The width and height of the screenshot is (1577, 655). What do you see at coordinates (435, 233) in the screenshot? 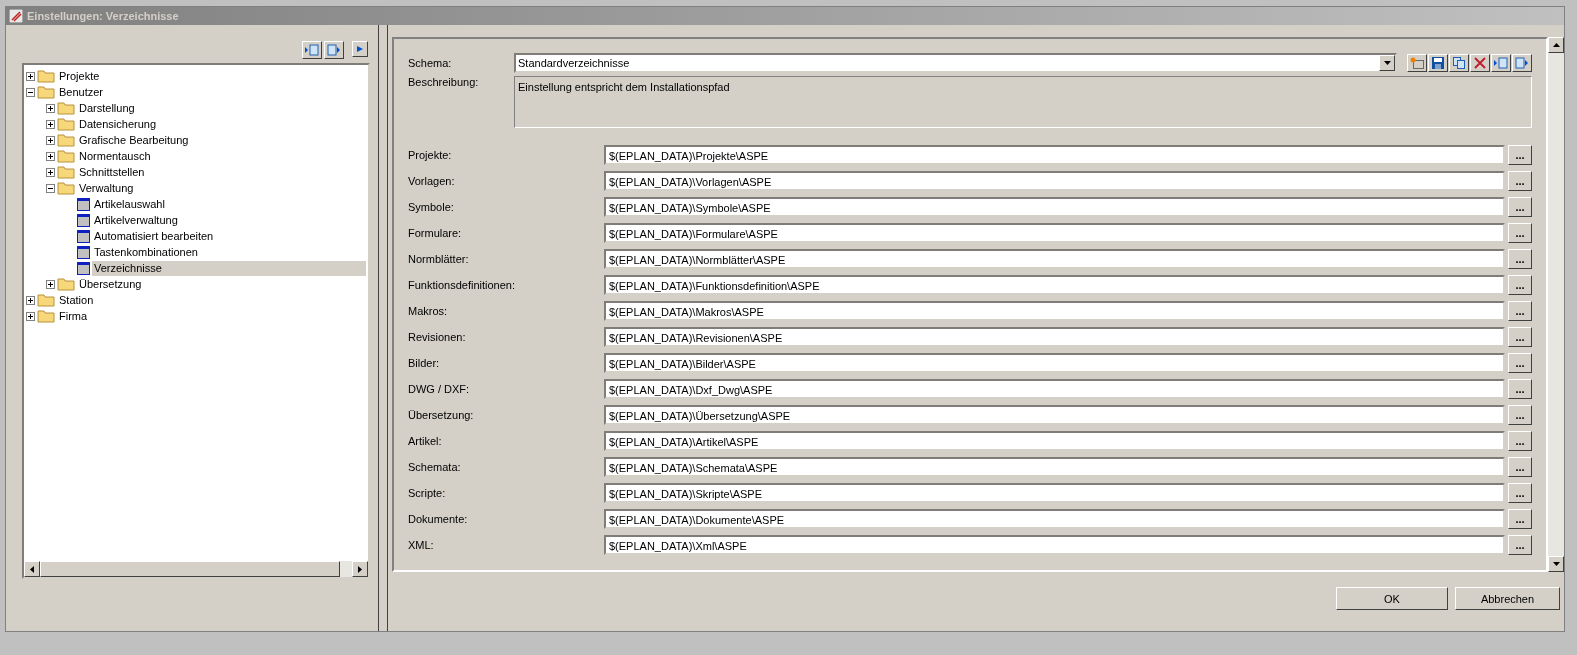
I see `field-label: Formulare:` at bounding box center [435, 233].